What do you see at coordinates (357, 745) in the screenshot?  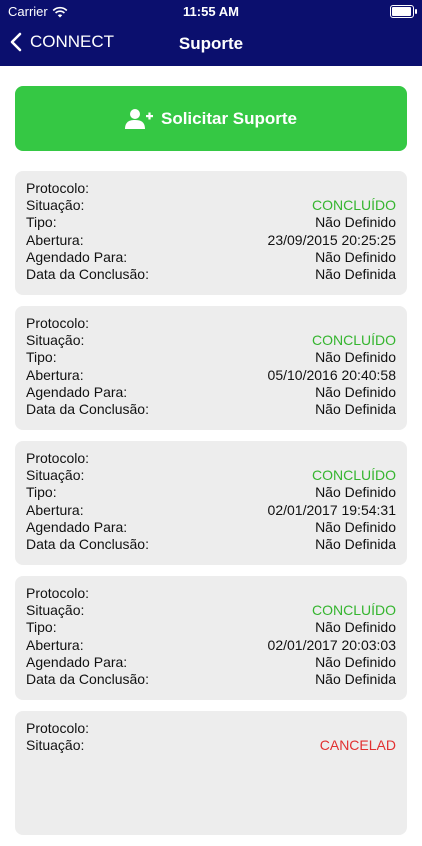 I see `status-badge: CANCELAD` at bounding box center [357, 745].